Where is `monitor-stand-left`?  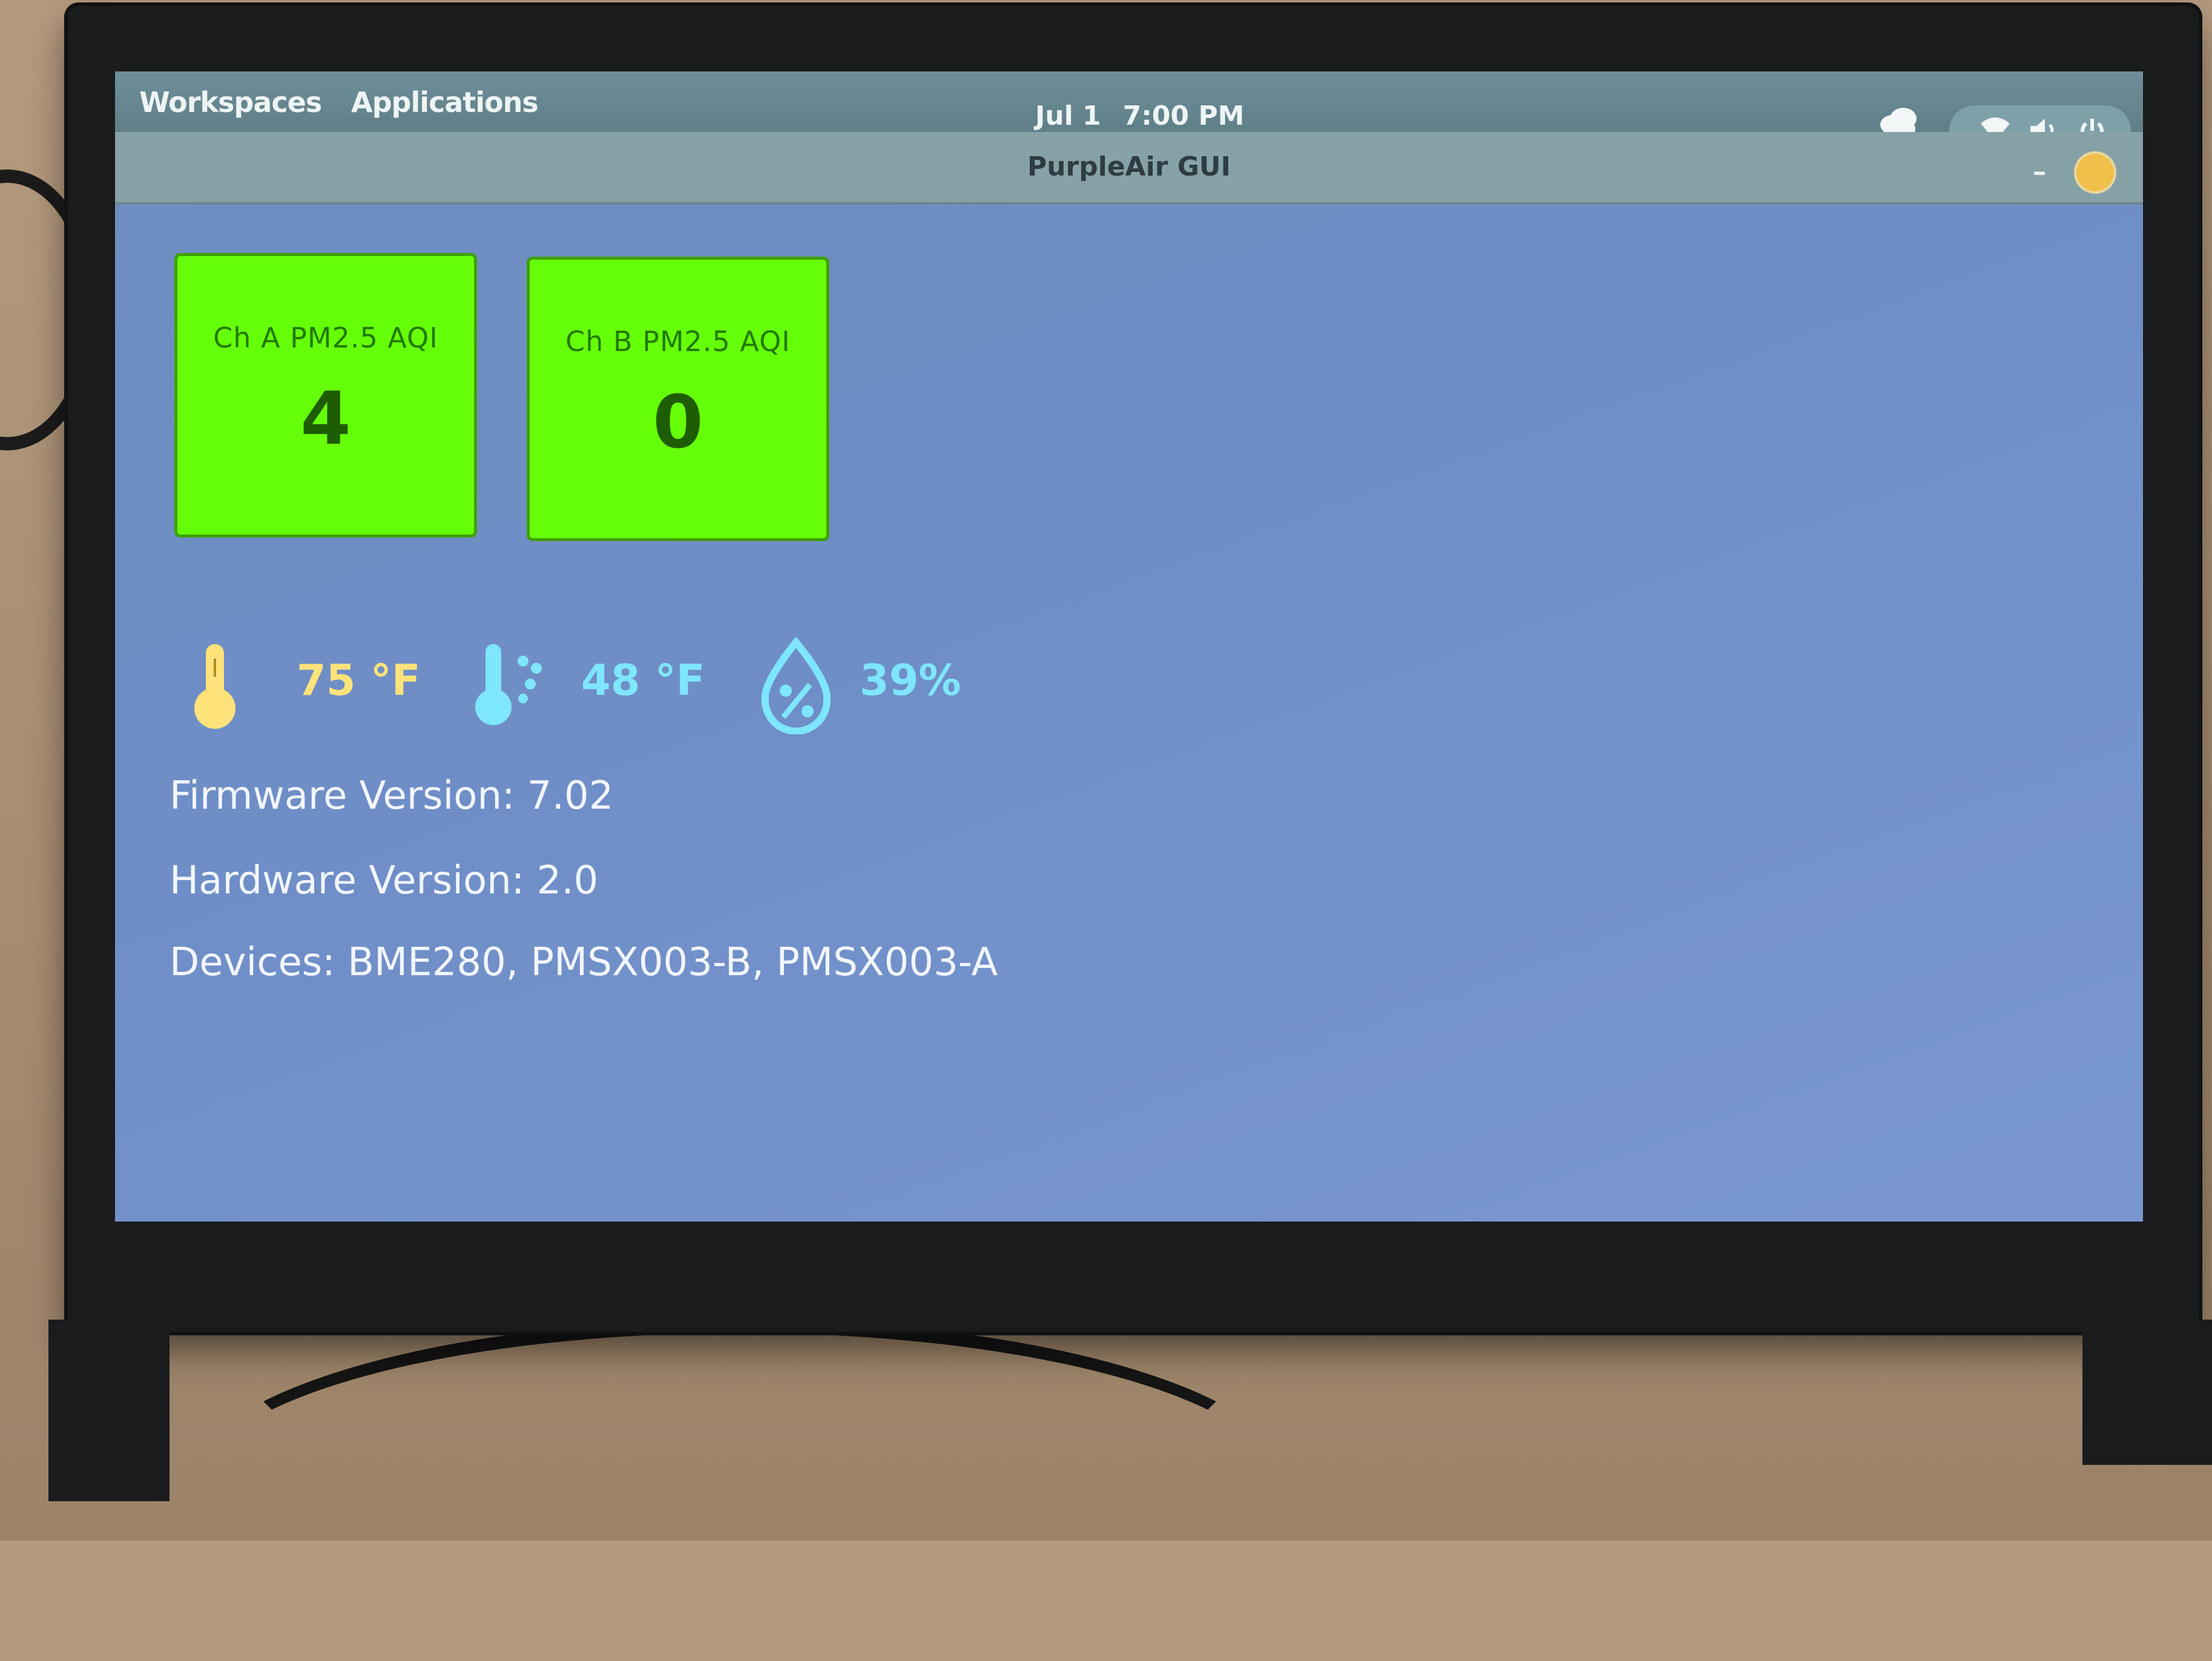
monitor-stand-left is located at coordinates (109, 1410).